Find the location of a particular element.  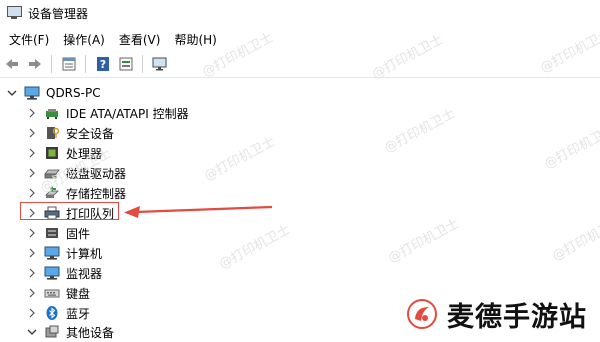

highlight-box is located at coordinates (69, 211).